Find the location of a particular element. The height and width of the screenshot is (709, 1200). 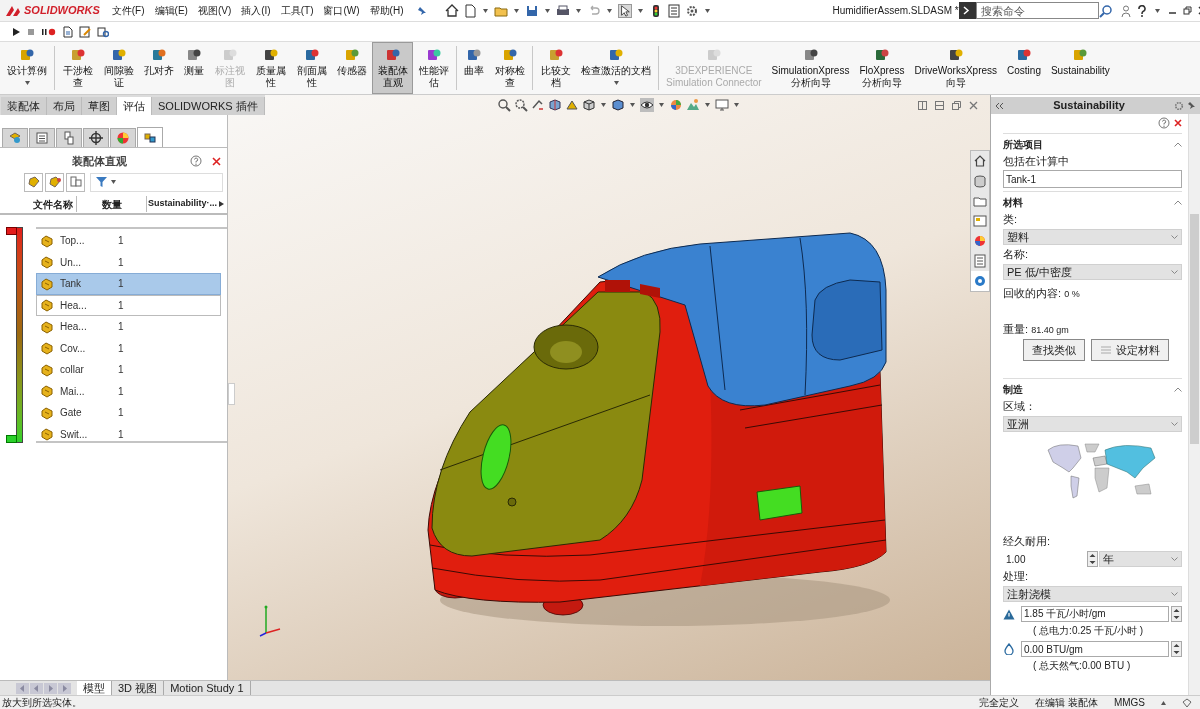

window-tile-icon is located at coordinates (922, 105).